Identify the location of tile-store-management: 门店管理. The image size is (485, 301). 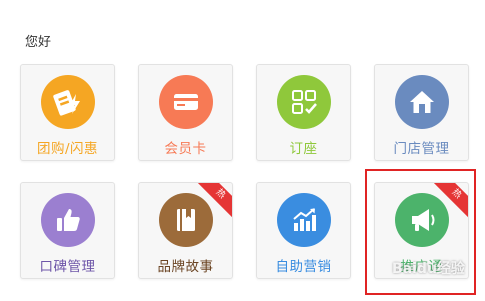
(421, 112).